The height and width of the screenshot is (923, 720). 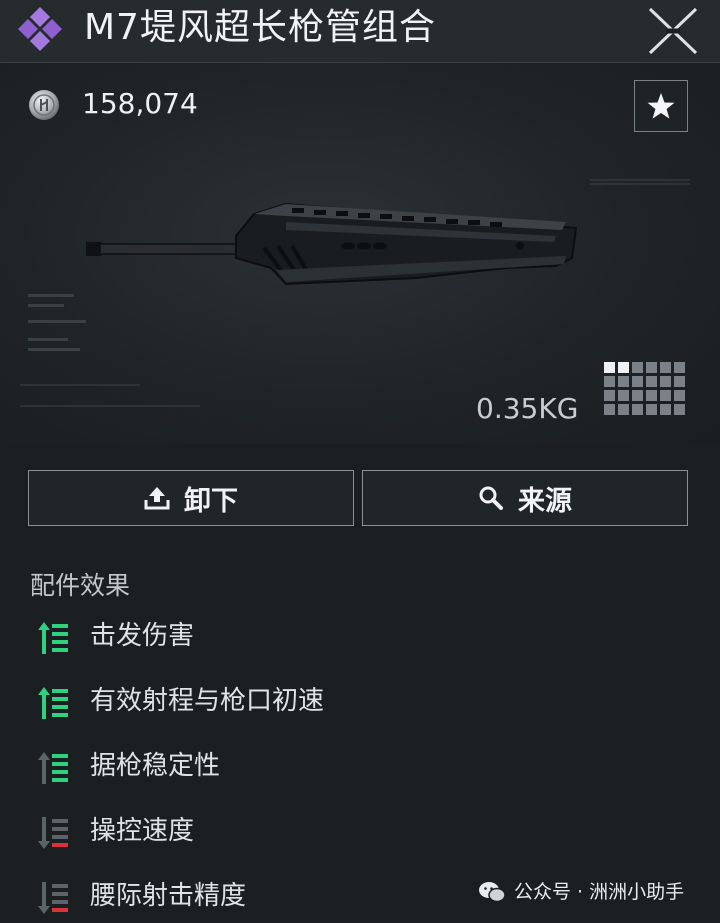 I want to click on item-image, so click(x=332, y=244).